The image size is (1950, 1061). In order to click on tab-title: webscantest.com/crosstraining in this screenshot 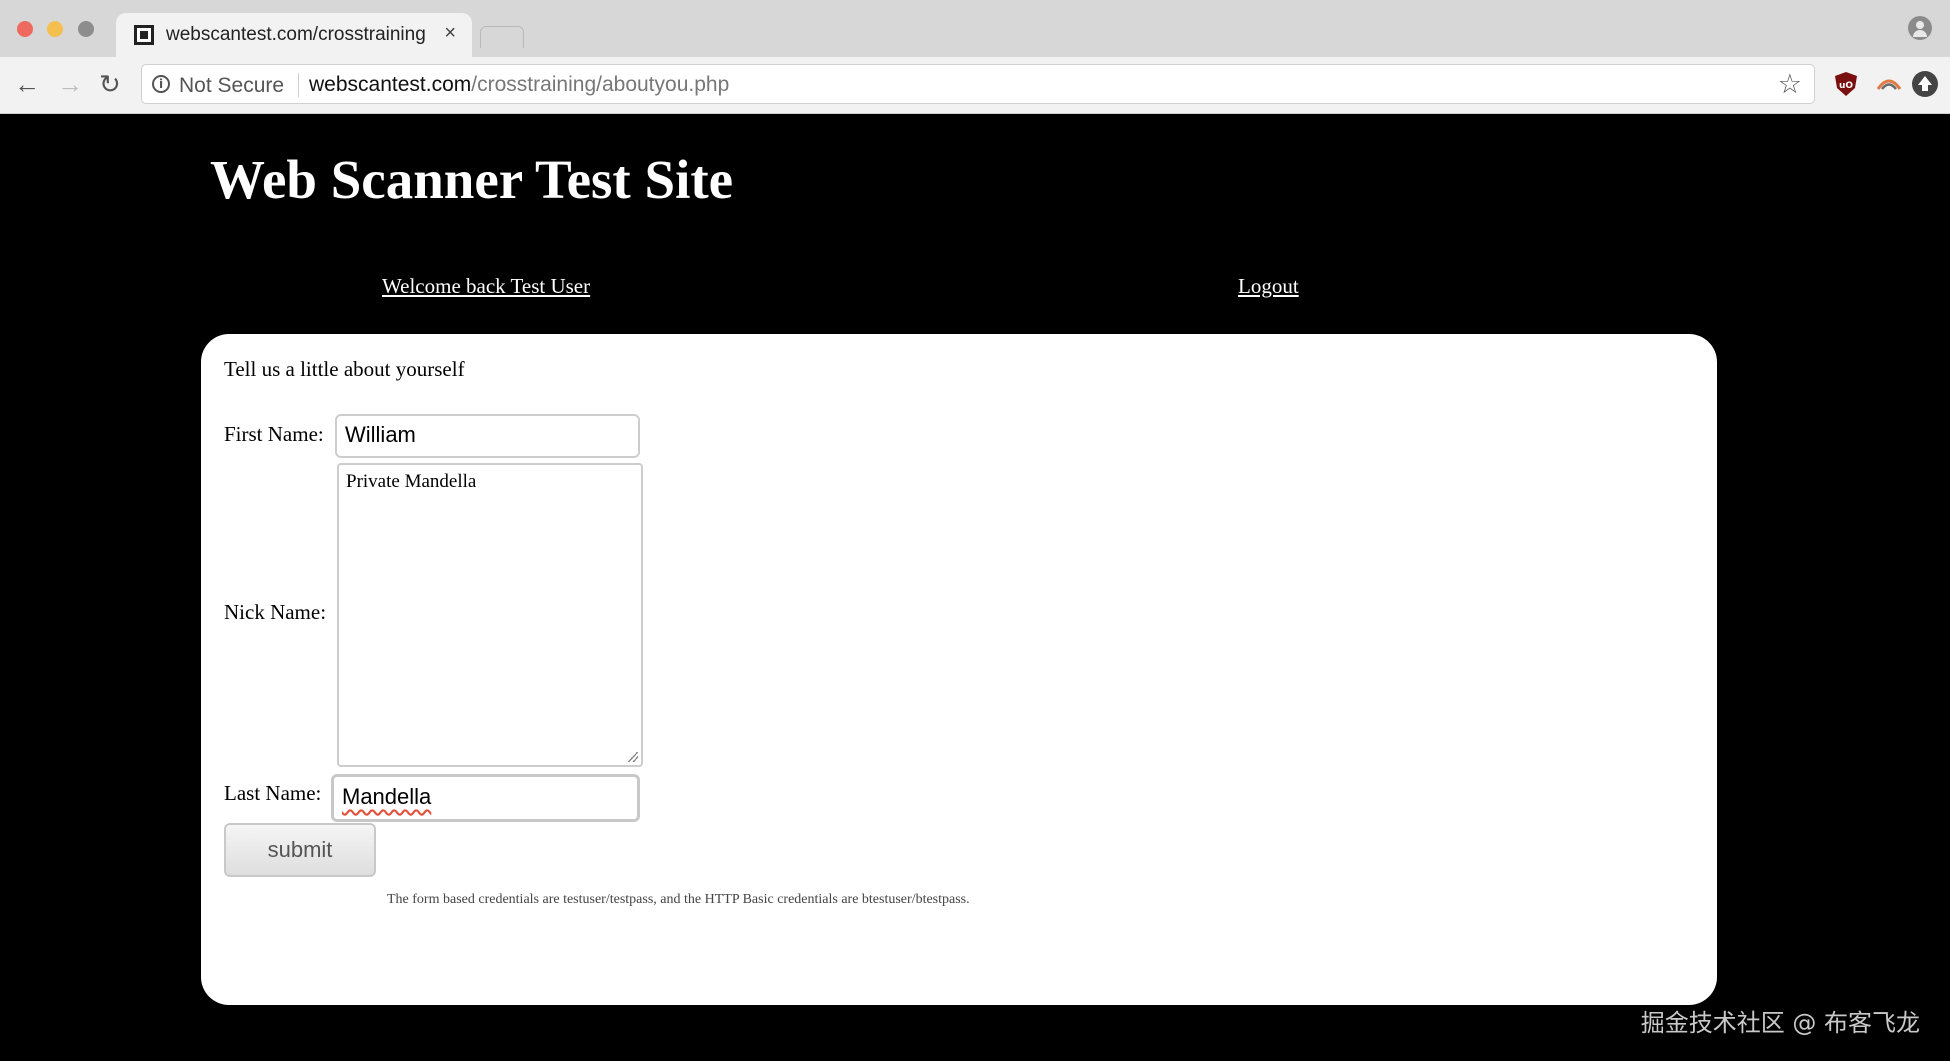, I will do `click(296, 34)`.